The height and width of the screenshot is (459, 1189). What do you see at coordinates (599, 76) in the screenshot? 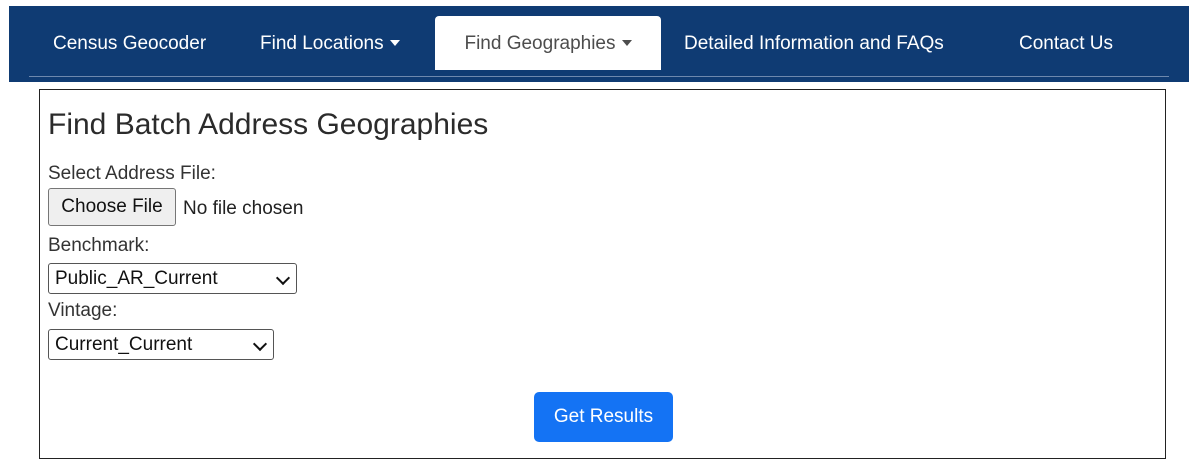
I see `navbar-divider` at bounding box center [599, 76].